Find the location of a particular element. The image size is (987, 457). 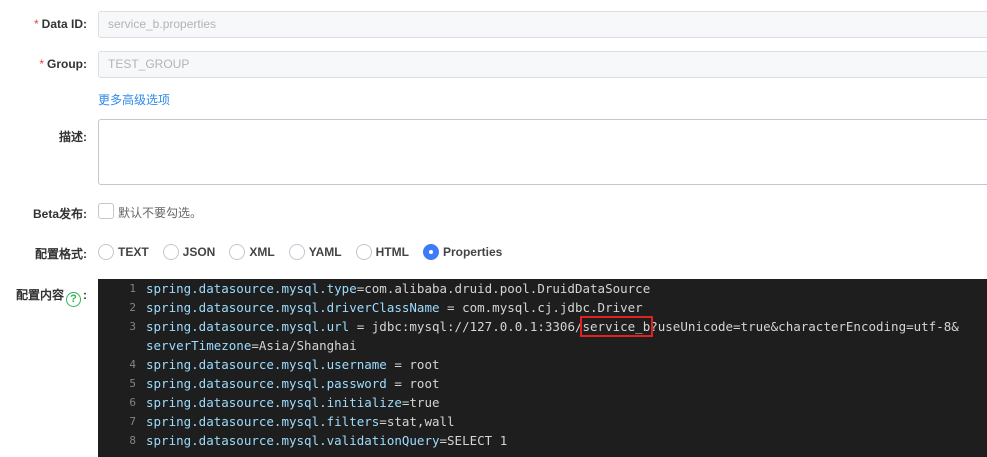

help-icon: ? is located at coordinates (73, 299).